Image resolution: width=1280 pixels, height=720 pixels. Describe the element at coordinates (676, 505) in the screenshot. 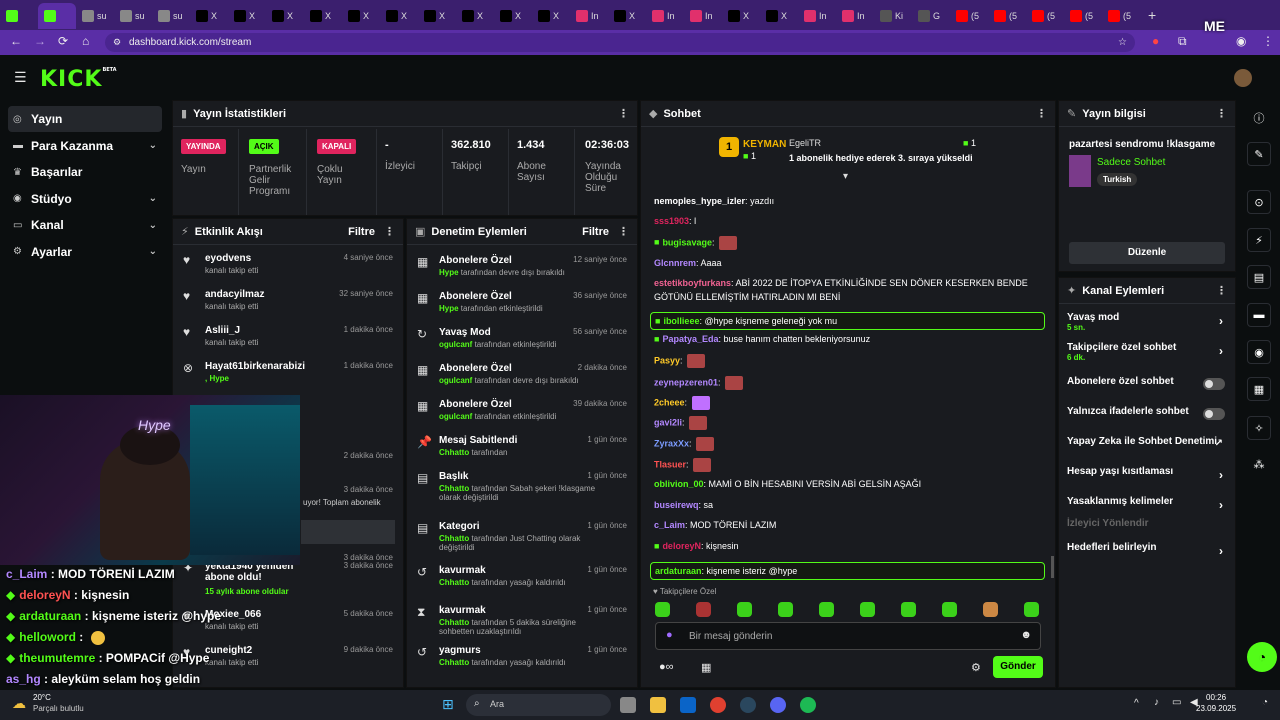

I see `chat-username: buseirewq` at that location.